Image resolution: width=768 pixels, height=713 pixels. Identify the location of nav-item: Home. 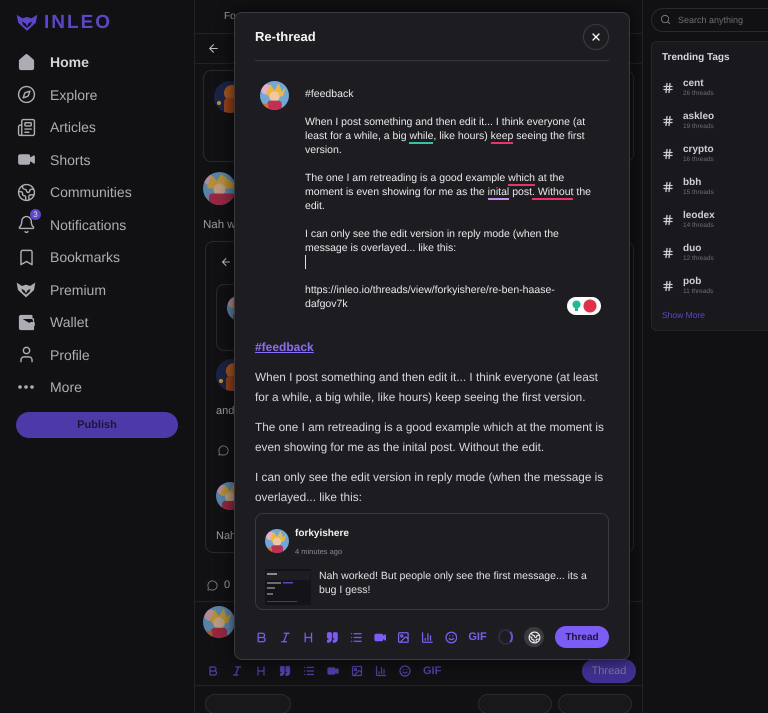
(97, 62).